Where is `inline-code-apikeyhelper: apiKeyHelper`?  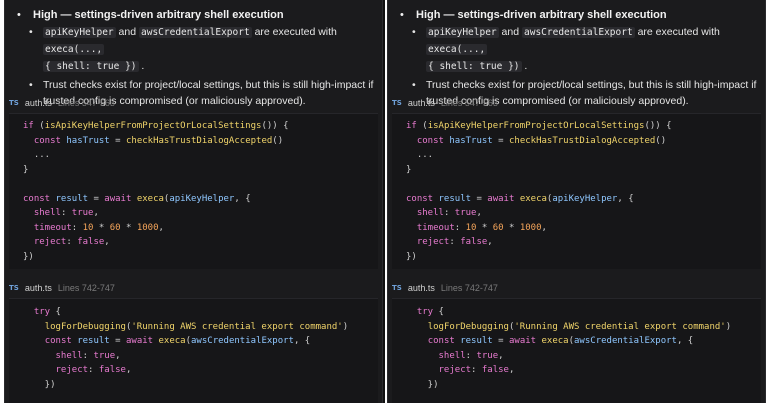
inline-code-apikeyhelper: apiKeyHelper is located at coordinates (462, 32).